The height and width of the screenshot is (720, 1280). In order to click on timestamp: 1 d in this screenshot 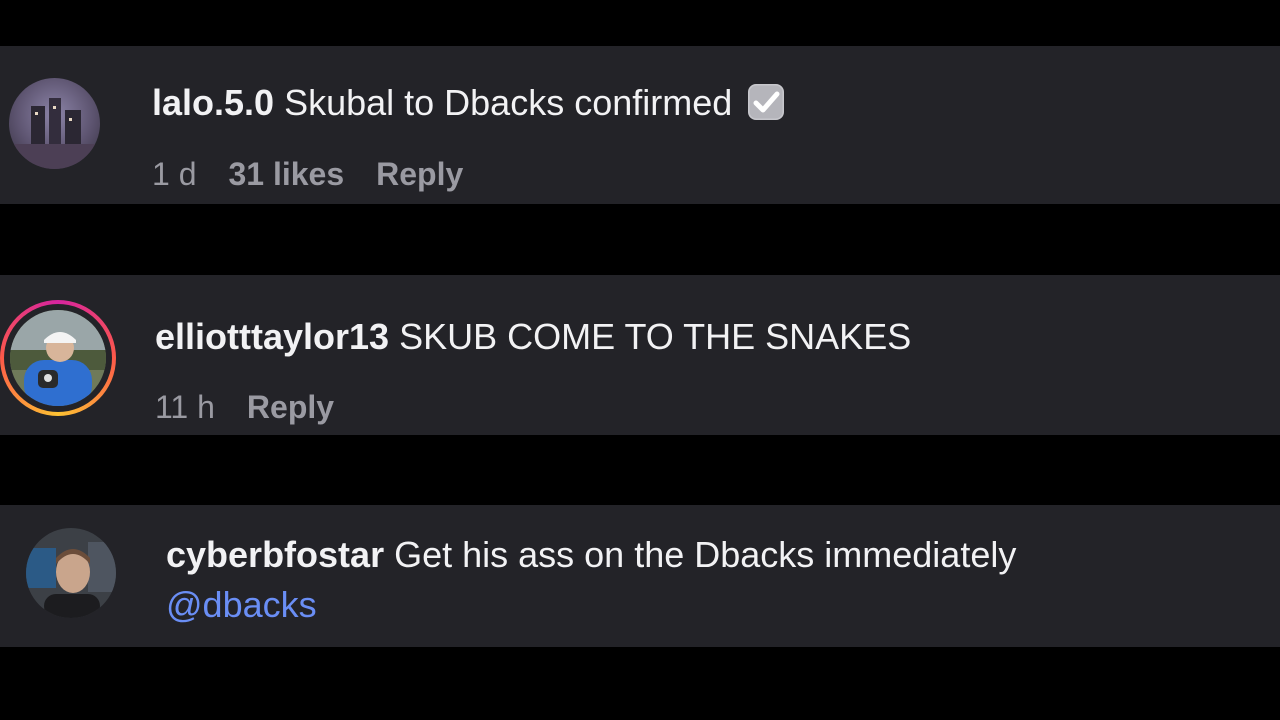, I will do `click(174, 174)`.